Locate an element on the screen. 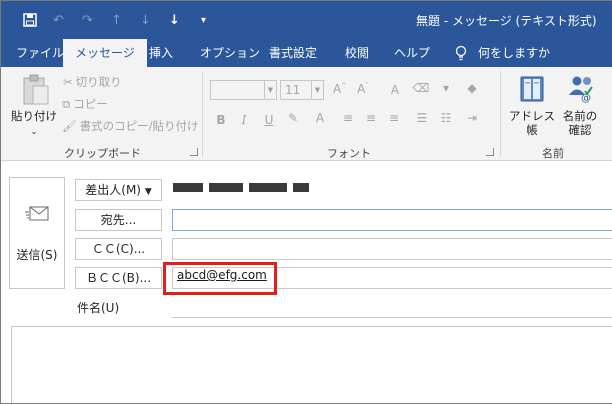 Image resolution: width=612 pixels, height=404 pixels. tab-review: 校閲 is located at coordinates (357, 53).